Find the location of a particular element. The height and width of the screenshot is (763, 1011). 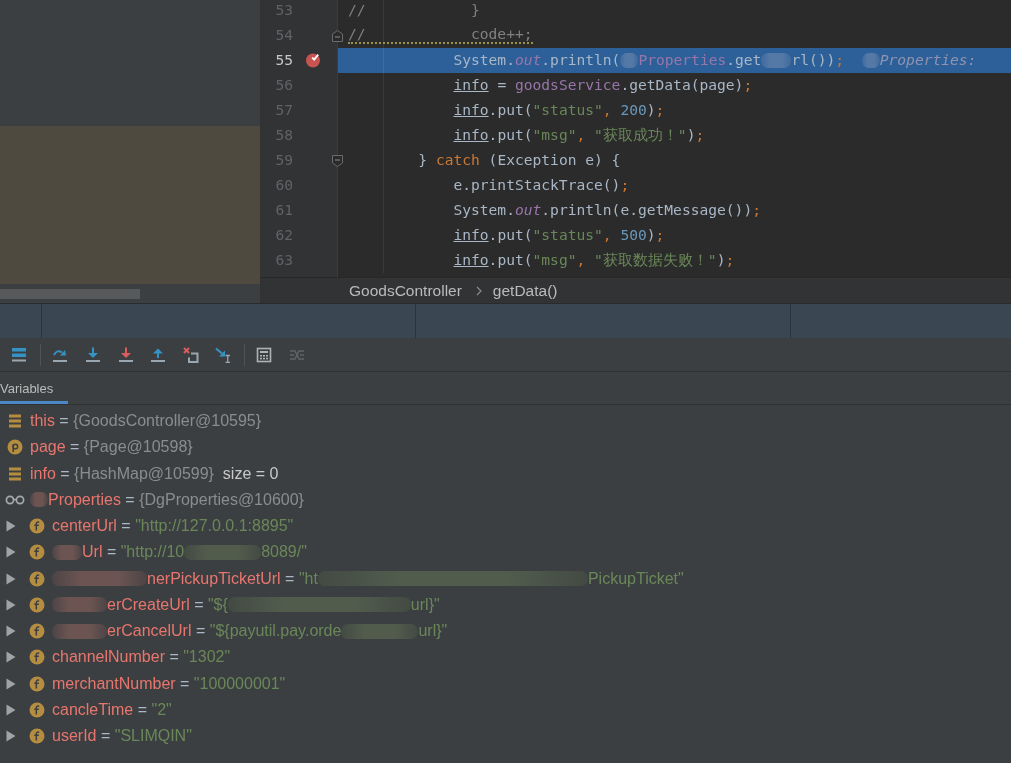

variable-entry: Properties = {DgProperties@10600} is located at coordinates (176, 499).